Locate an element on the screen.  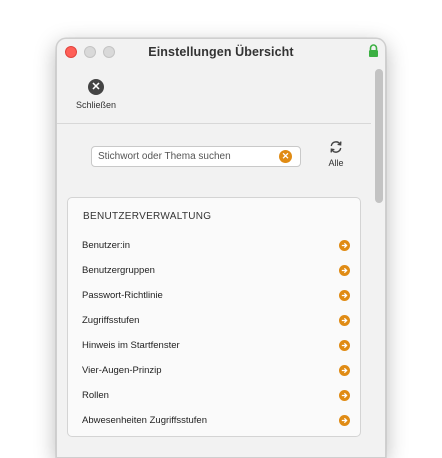
show-all-button: Alle is located at coordinates (336, 154).